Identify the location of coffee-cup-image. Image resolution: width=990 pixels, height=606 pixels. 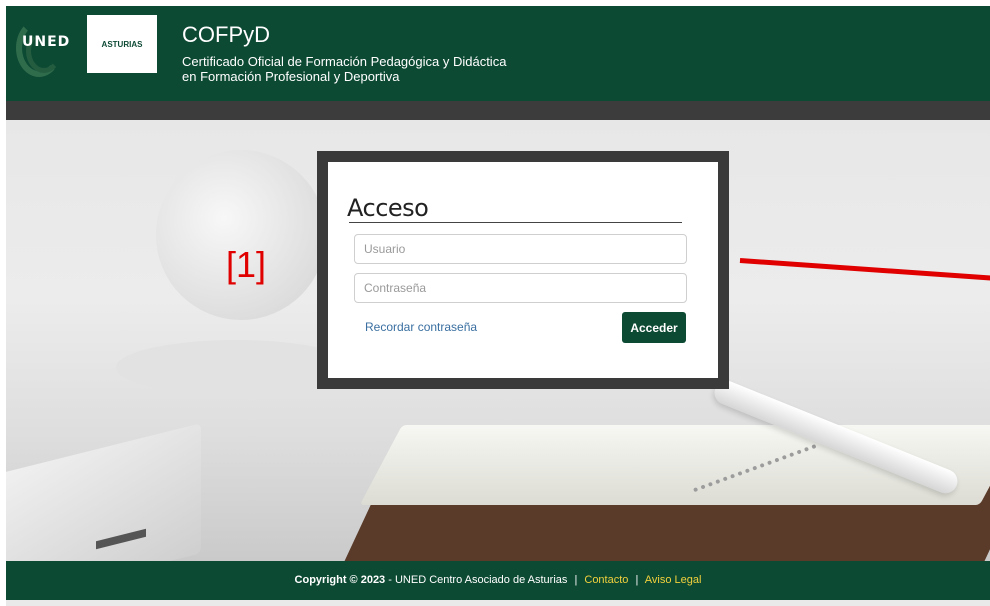
(241, 235).